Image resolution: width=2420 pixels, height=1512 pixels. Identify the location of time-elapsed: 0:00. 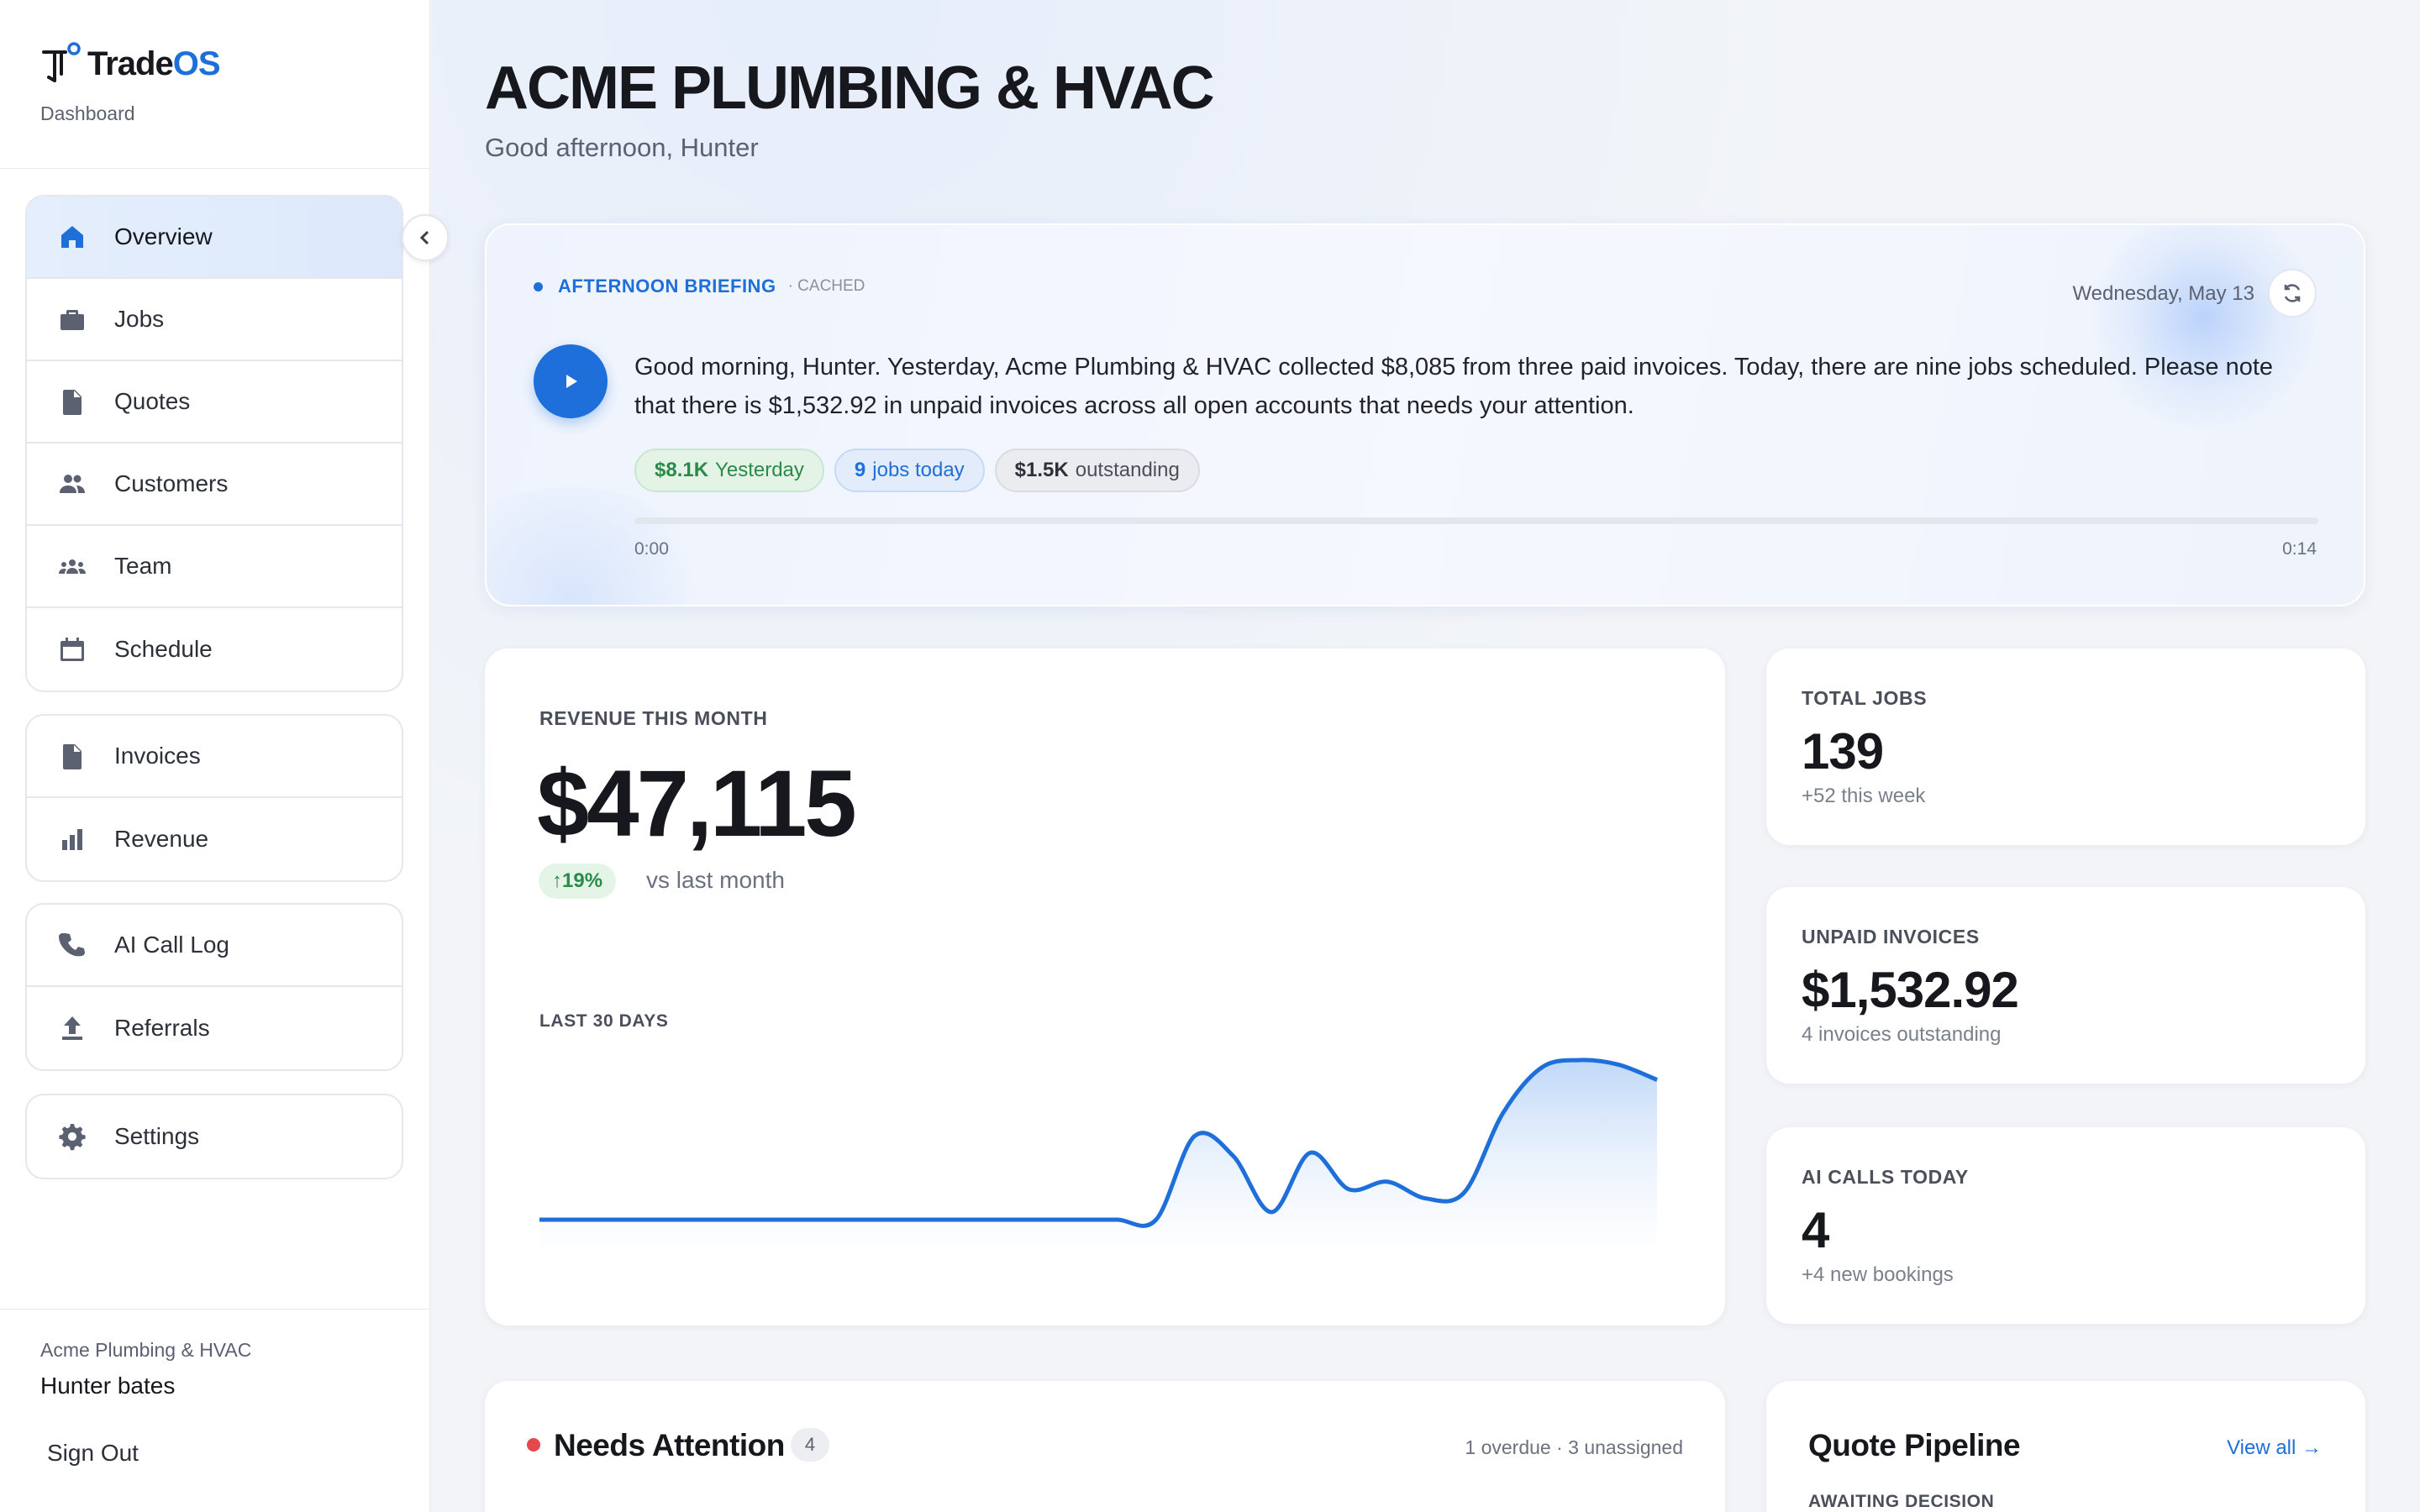
(651, 549).